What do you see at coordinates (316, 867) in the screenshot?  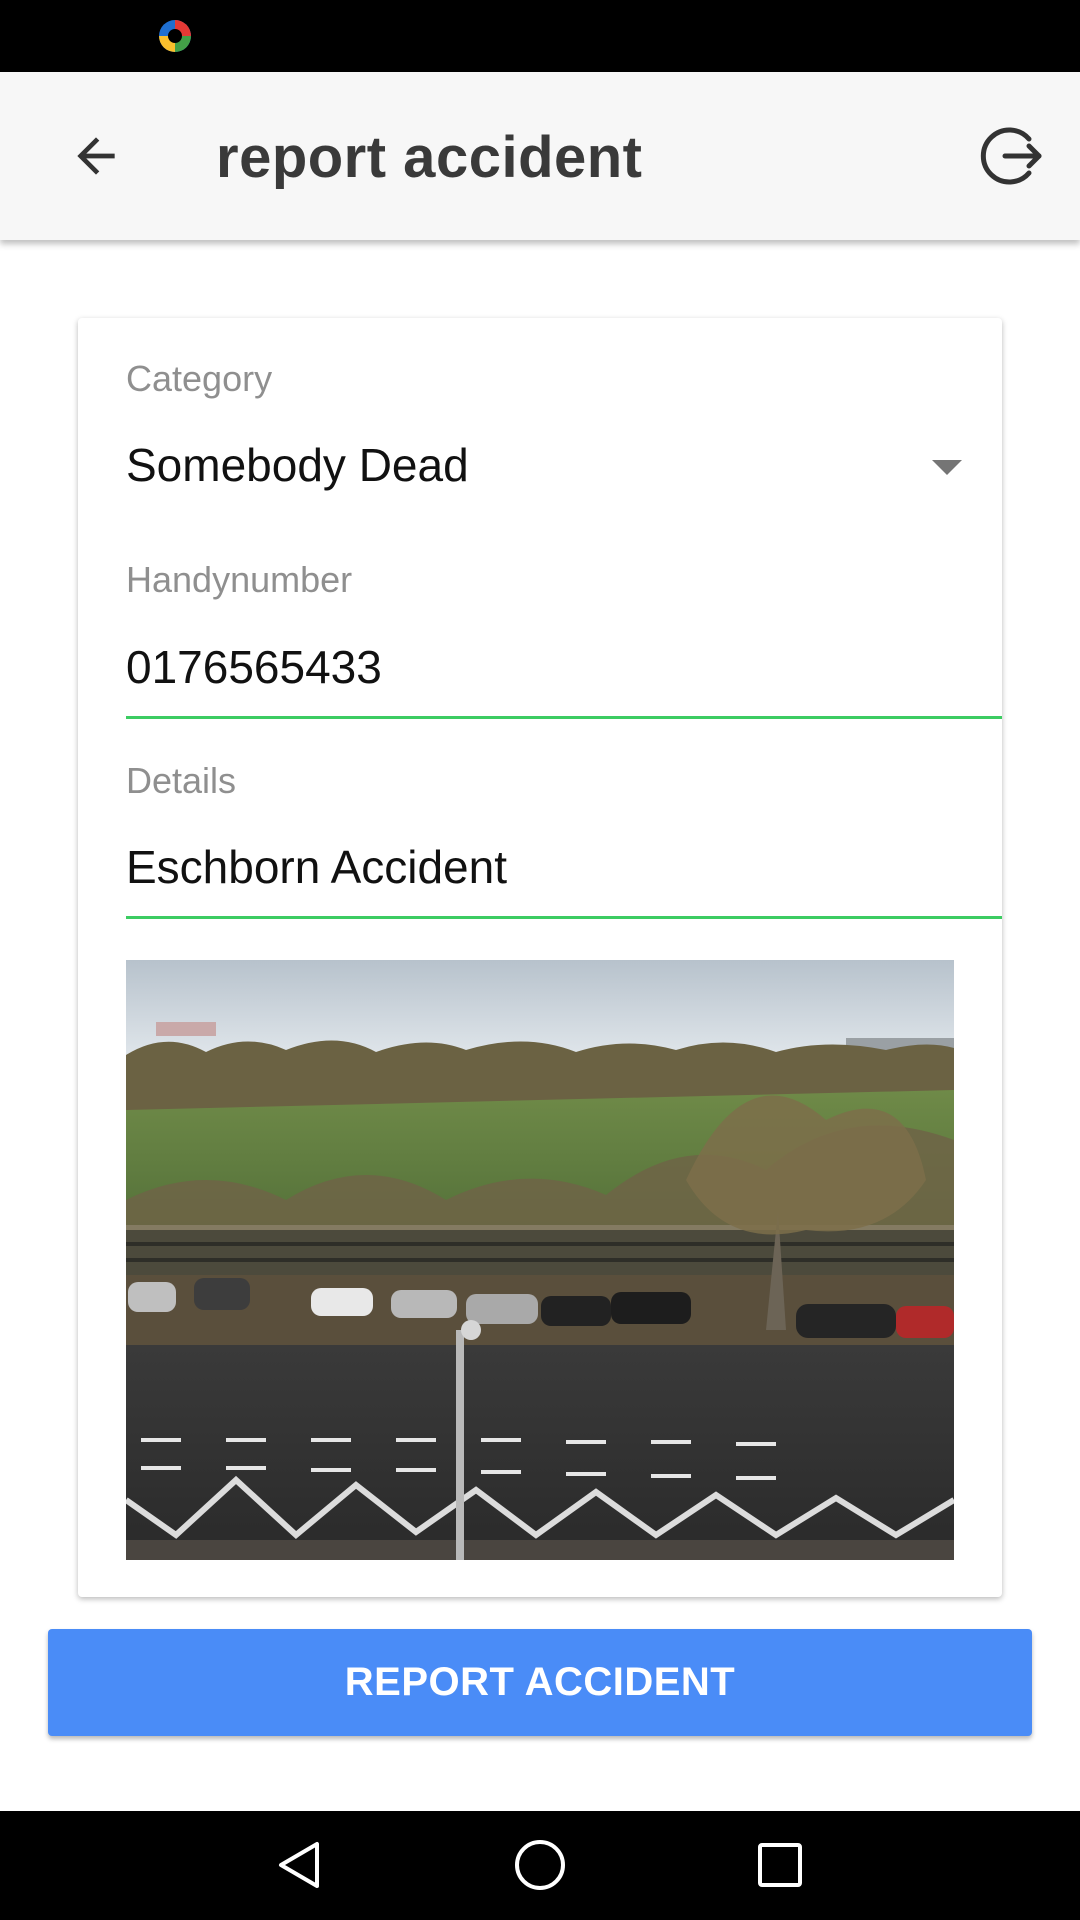 I see `details-input: Eschborn Accident` at bounding box center [316, 867].